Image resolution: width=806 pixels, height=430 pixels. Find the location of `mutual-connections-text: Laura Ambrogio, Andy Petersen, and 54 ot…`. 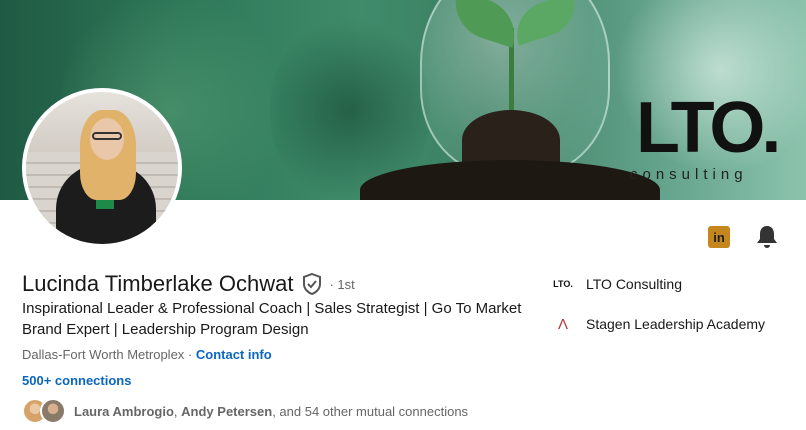

mutual-connections-text: Laura Ambrogio, Andy Petersen, and 54 ot… is located at coordinates (271, 411).